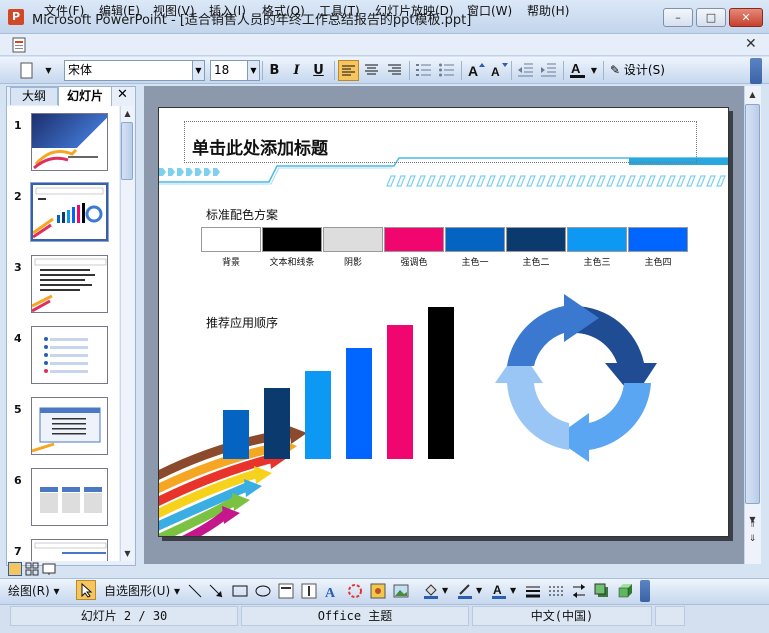 Image resolution: width=769 pixels, height=633 pixels. What do you see at coordinates (751, 44) in the screenshot?
I see `close-document-icon: ✕` at bounding box center [751, 44].